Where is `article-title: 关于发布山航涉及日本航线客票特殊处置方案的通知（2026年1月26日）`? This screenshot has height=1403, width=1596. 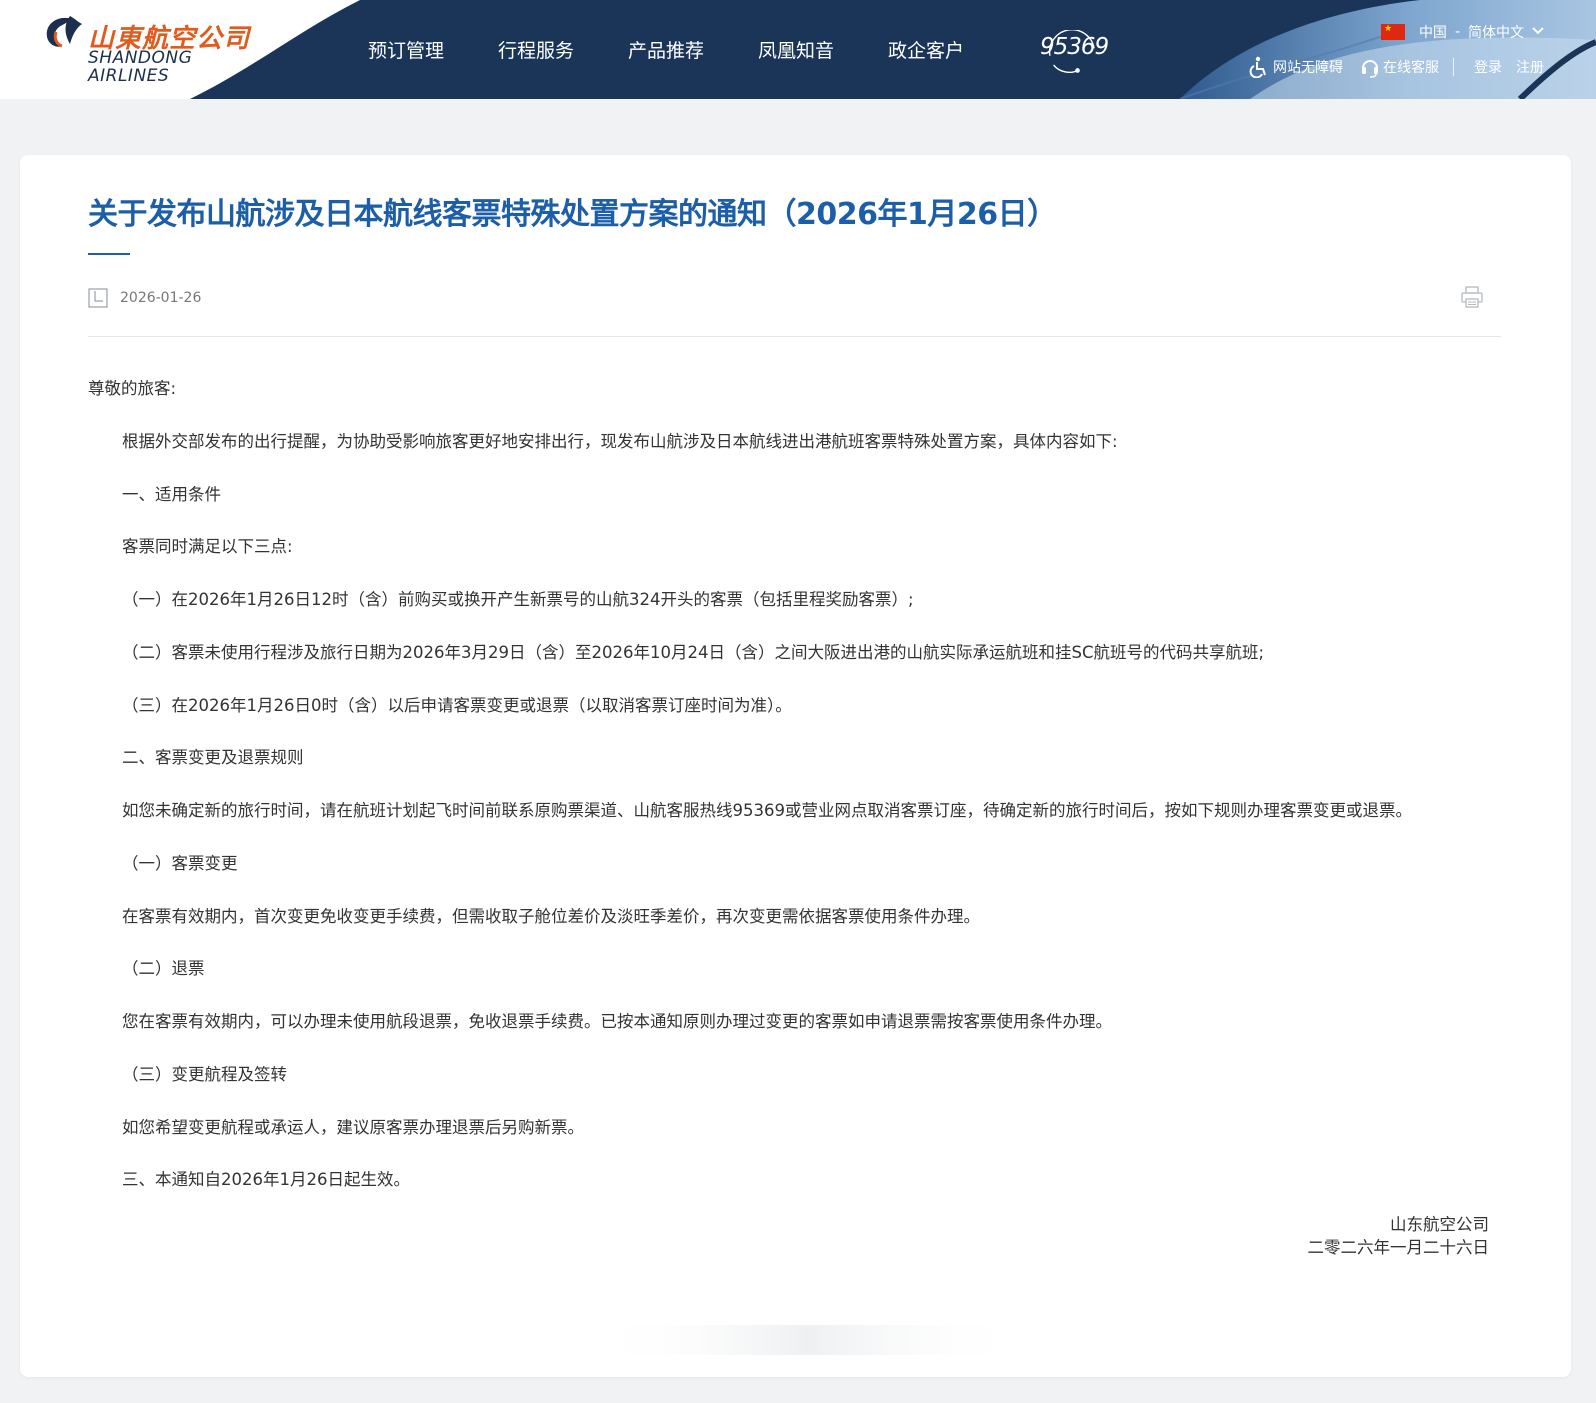
article-title: 关于发布山航涉及日本航线客票特殊处置方案的通知（2026年1月26日） is located at coordinates (572, 214).